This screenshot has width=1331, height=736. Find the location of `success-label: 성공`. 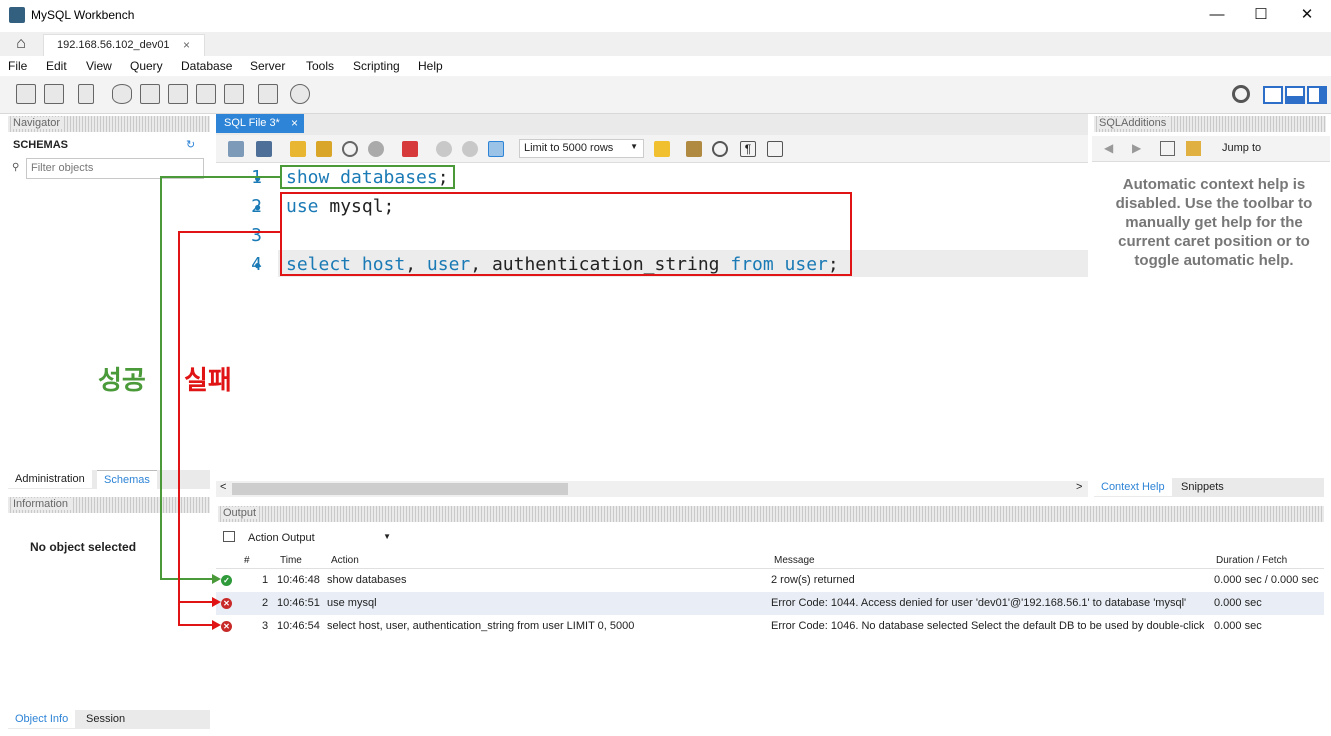

success-label: 성공 is located at coordinates (122, 380).